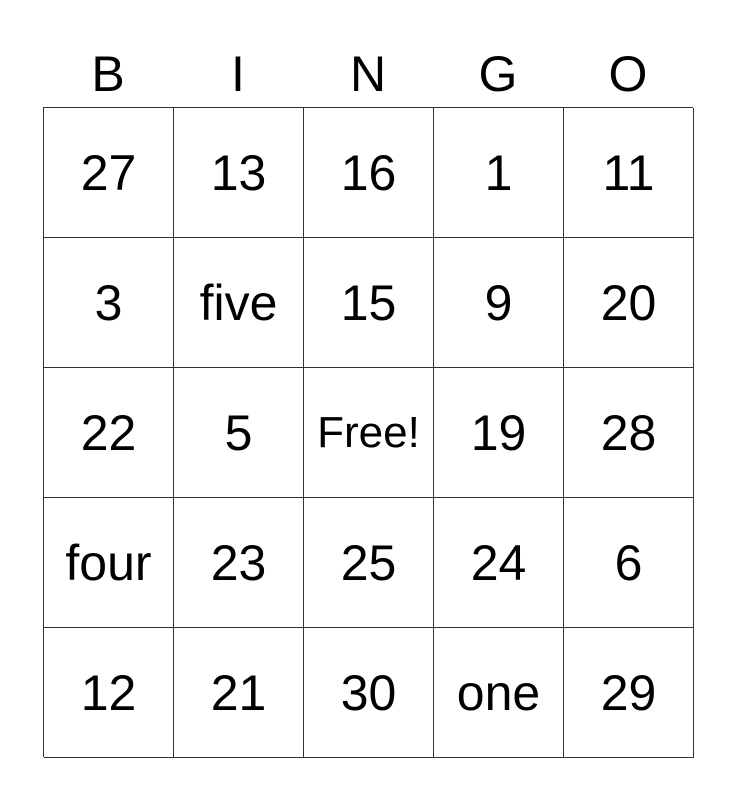 The height and width of the screenshot is (800, 736). What do you see at coordinates (629, 693) in the screenshot?
I see `bingo-cell: 29` at bounding box center [629, 693].